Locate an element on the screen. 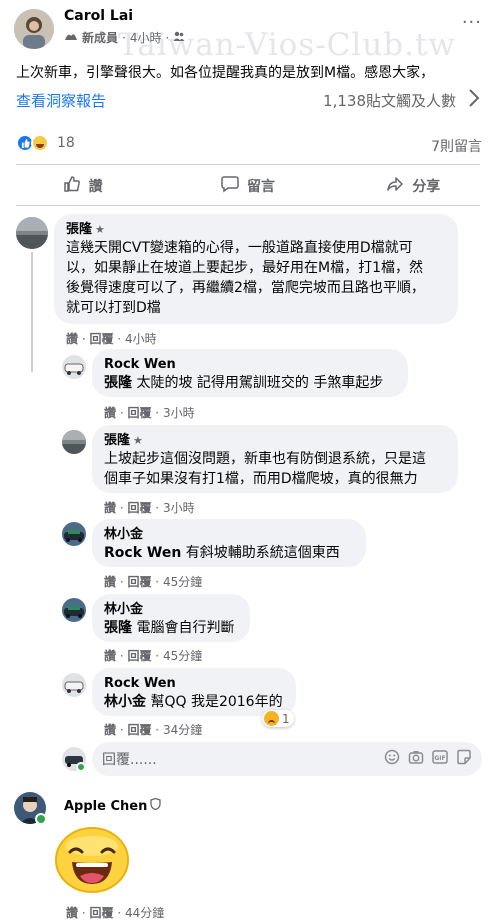 The width and height of the screenshot is (496, 924). more-options-icon: ··· is located at coordinates (472, 22).